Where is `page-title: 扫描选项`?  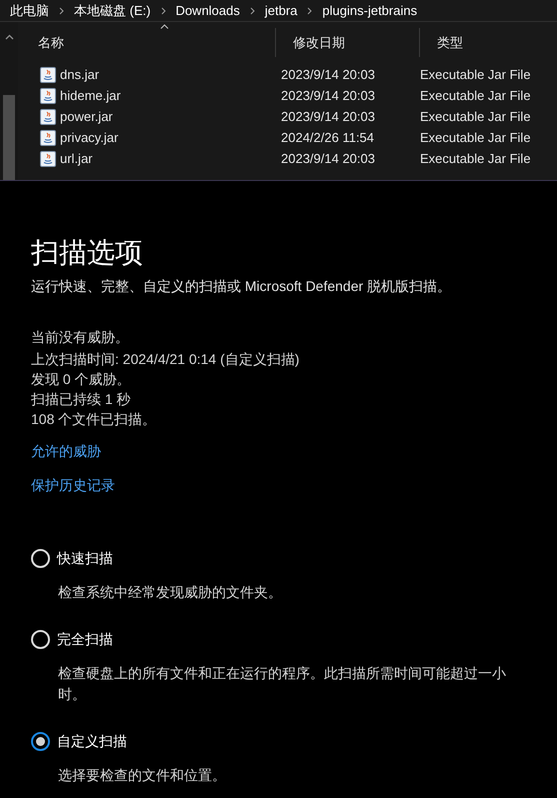 page-title: 扫描选项 is located at coordinates (87, 253).